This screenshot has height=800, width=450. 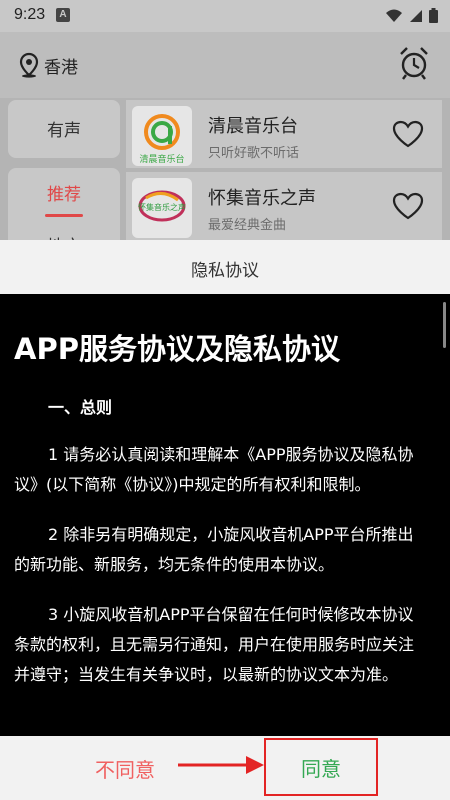 I want to click on station-item: 清晨音乐台 清晨音乐台 只听好歌不听话, so click(x=284, y=134).